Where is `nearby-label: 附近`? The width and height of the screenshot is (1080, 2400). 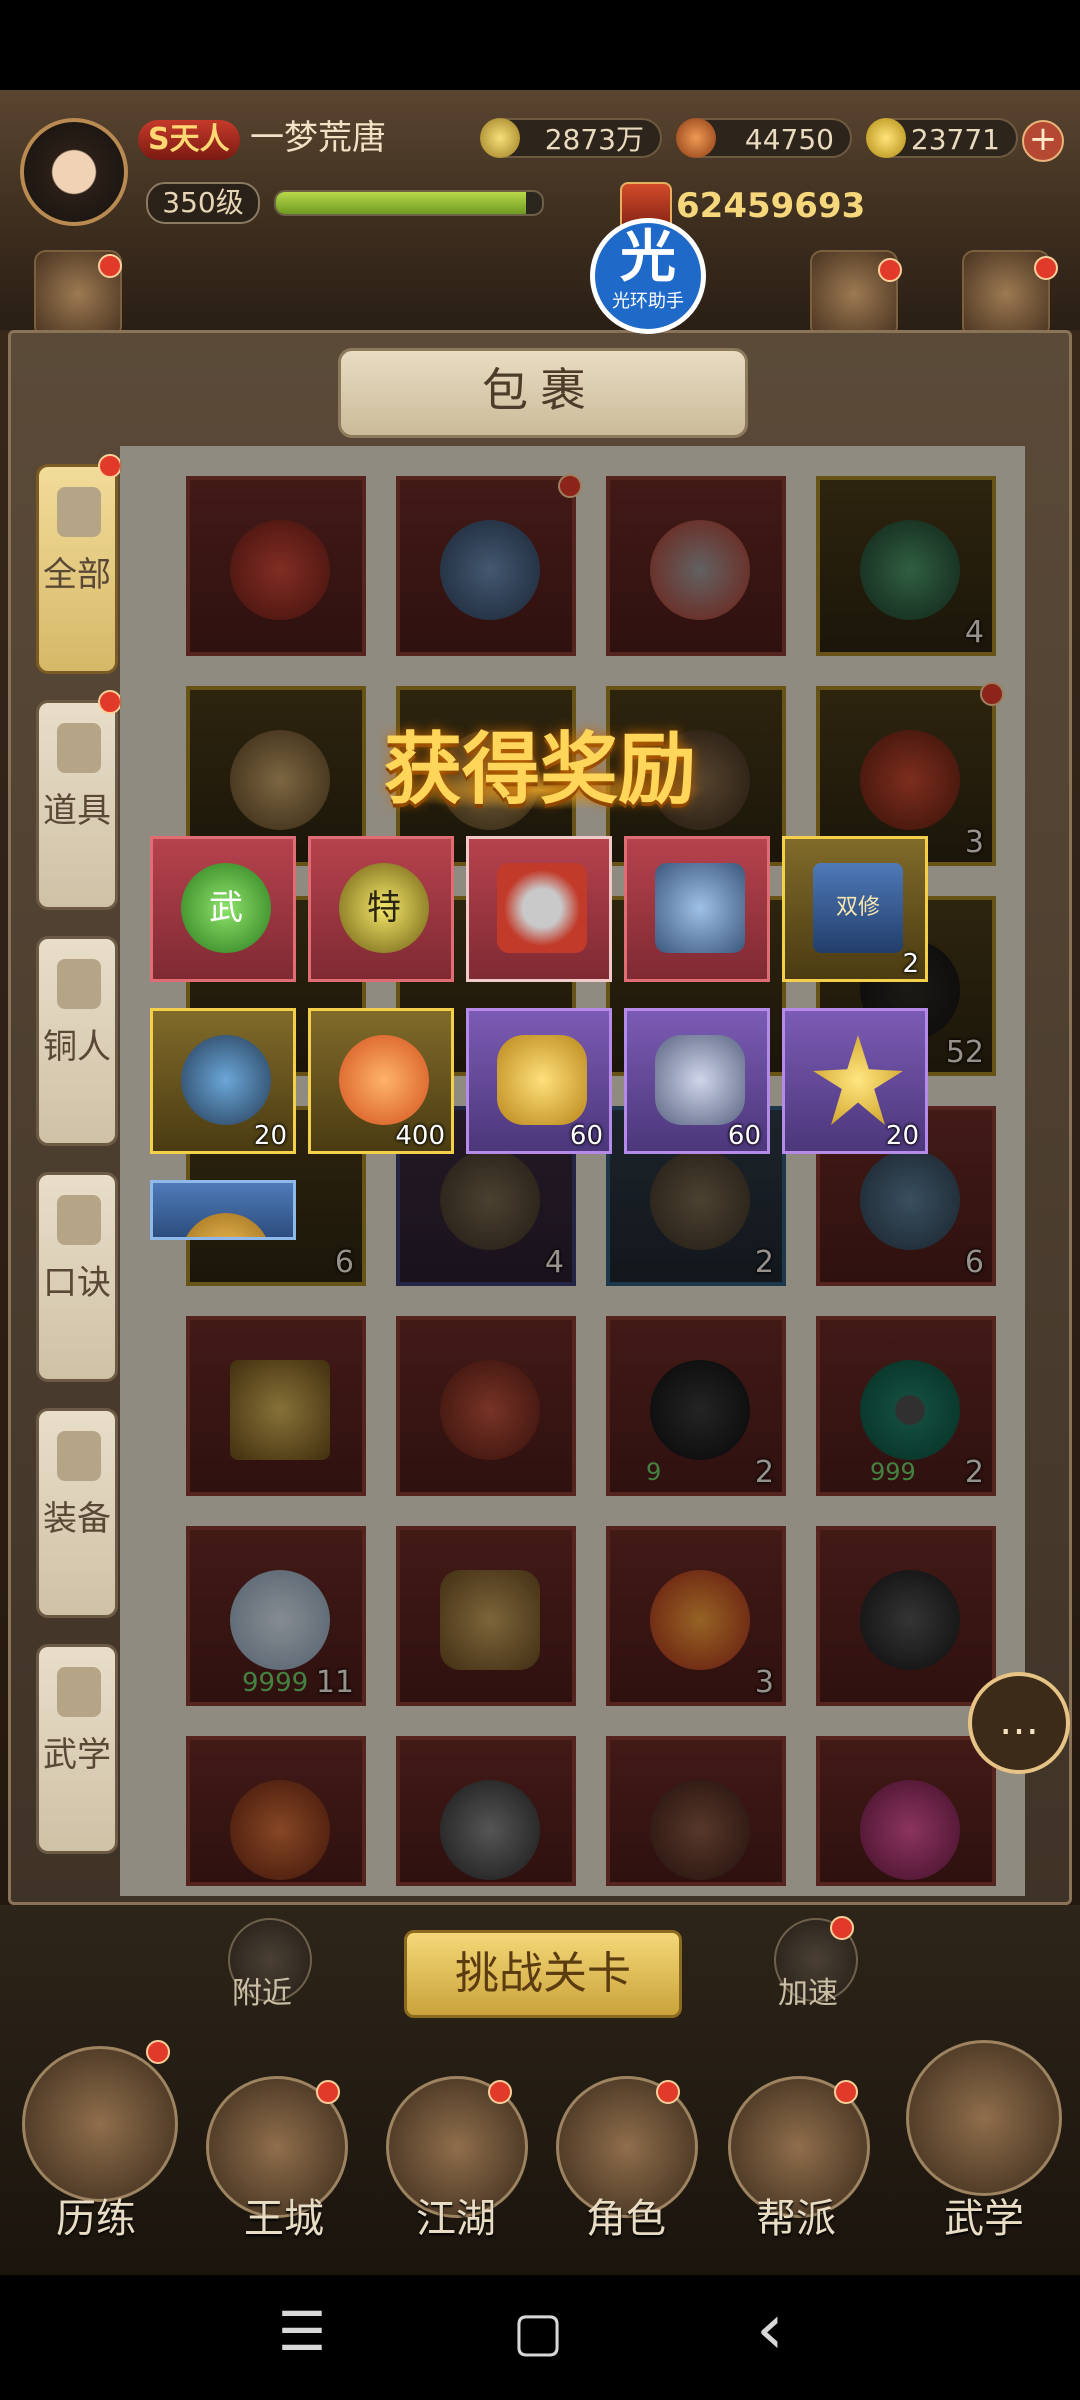 nearby-label: 附近 is located at coordinates (262, 1993).